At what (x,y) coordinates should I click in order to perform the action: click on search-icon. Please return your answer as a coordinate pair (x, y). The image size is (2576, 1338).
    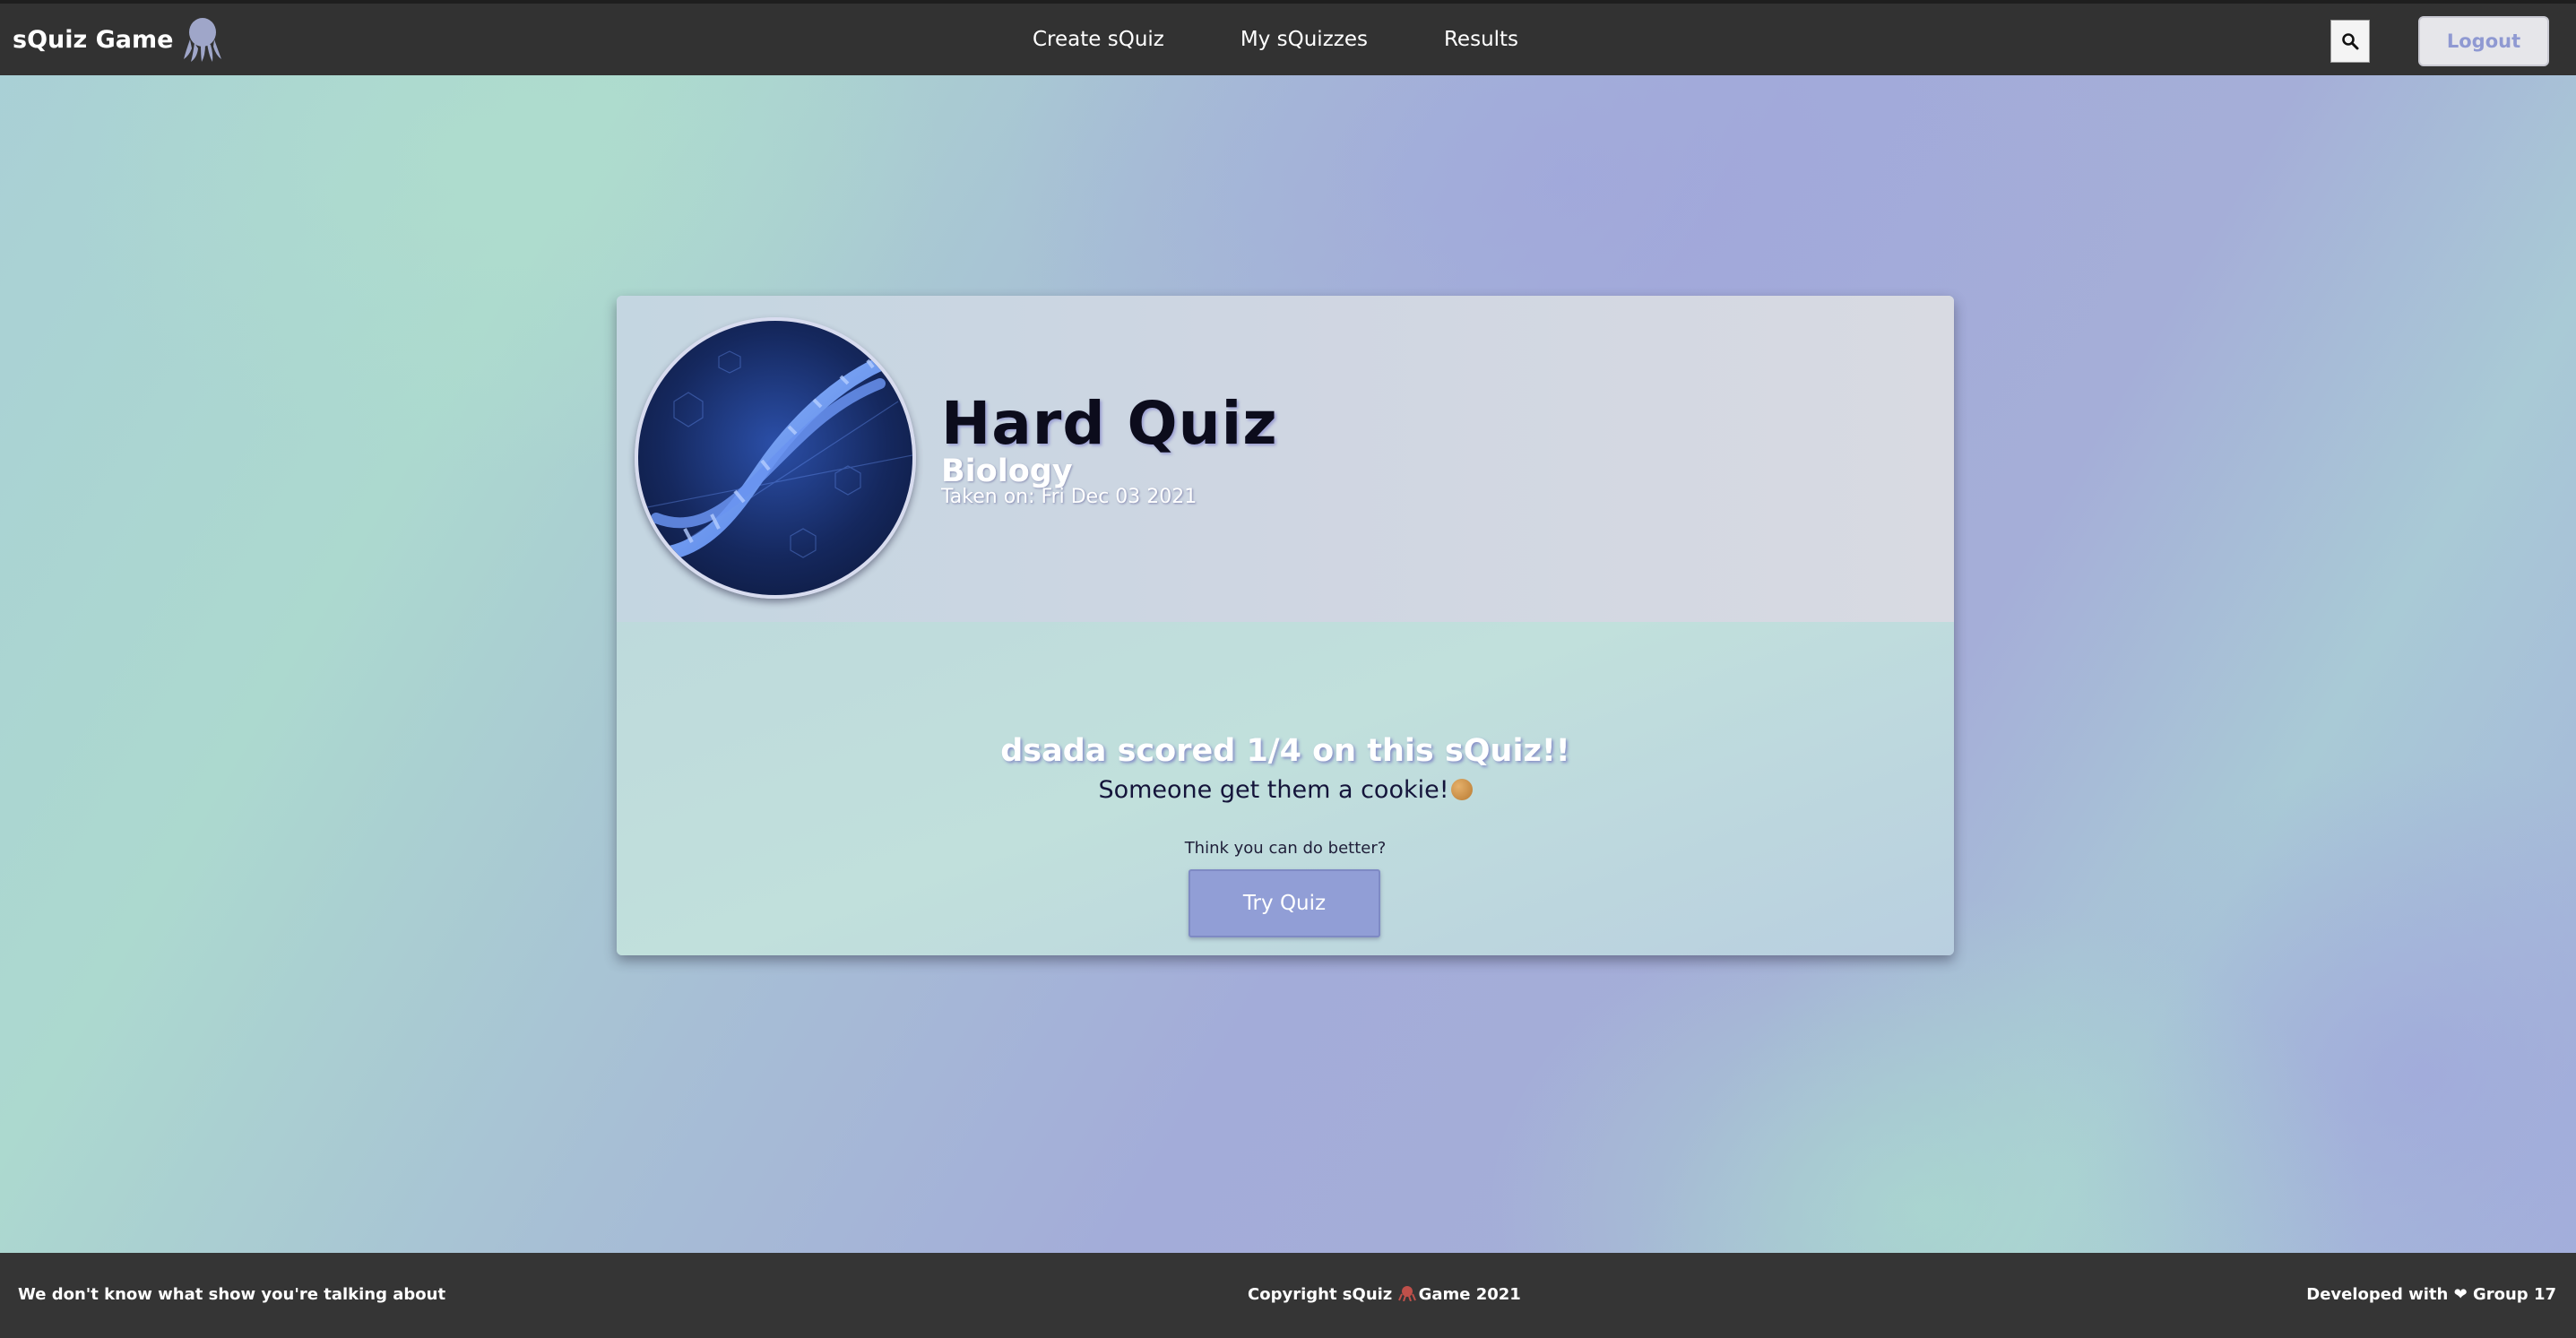
    Looking at the image, I should click on (2350, 42).